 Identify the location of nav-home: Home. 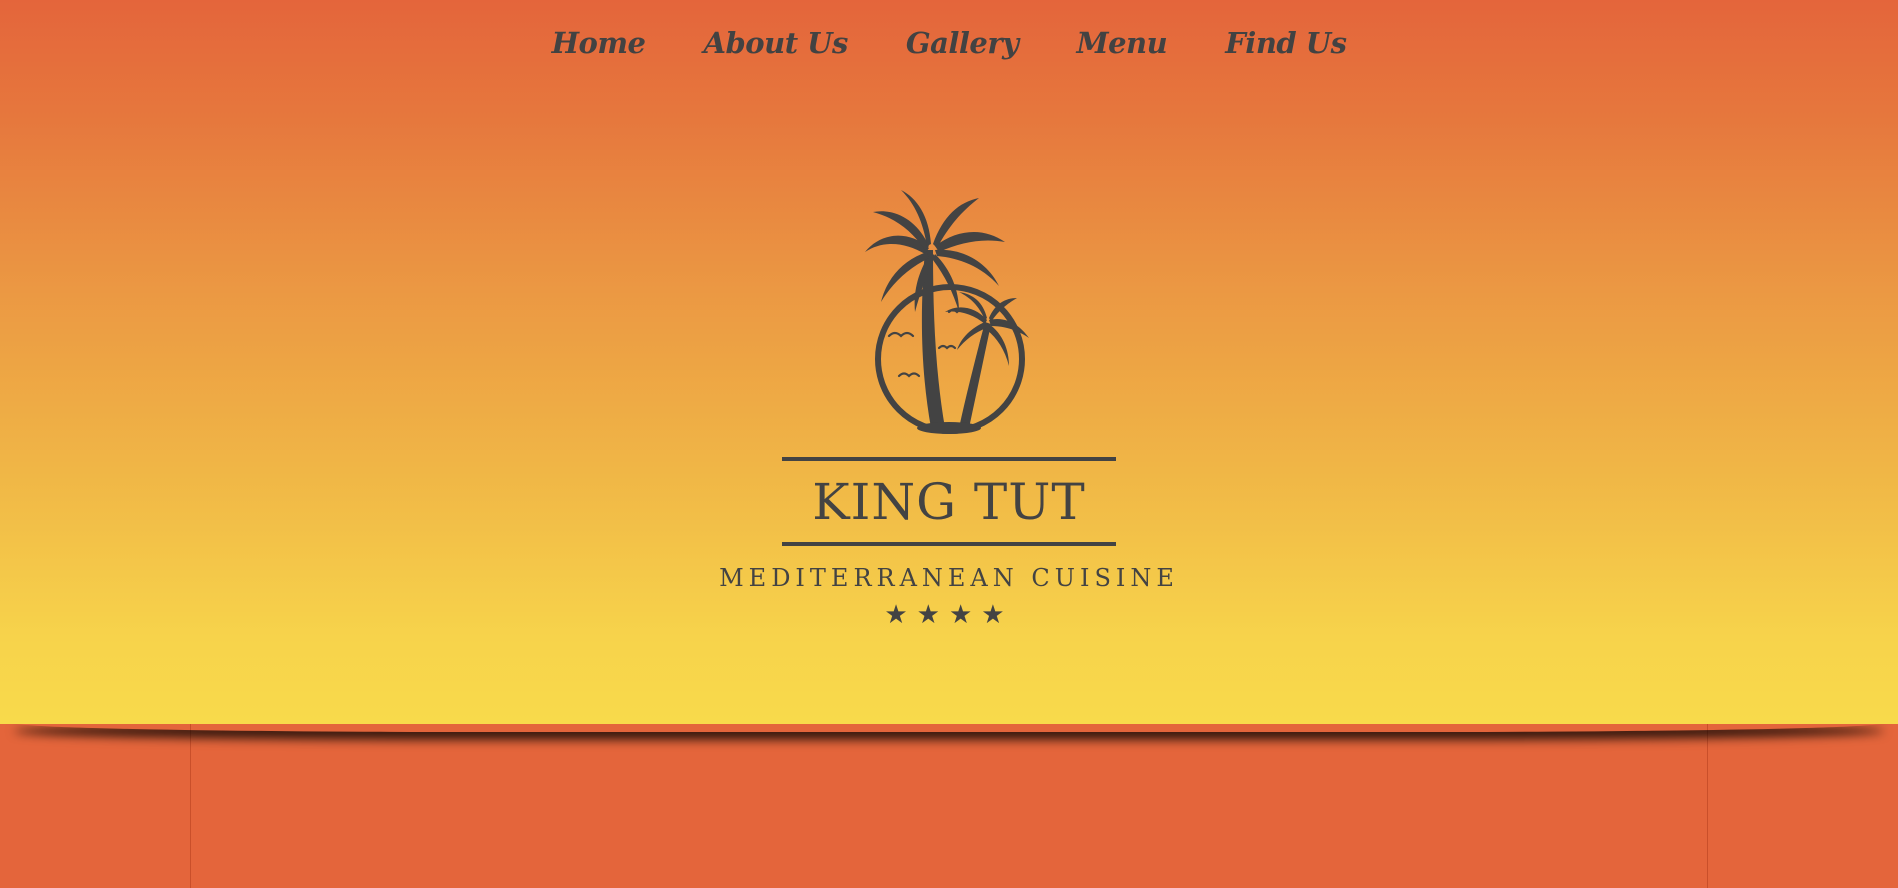
(599, 43).